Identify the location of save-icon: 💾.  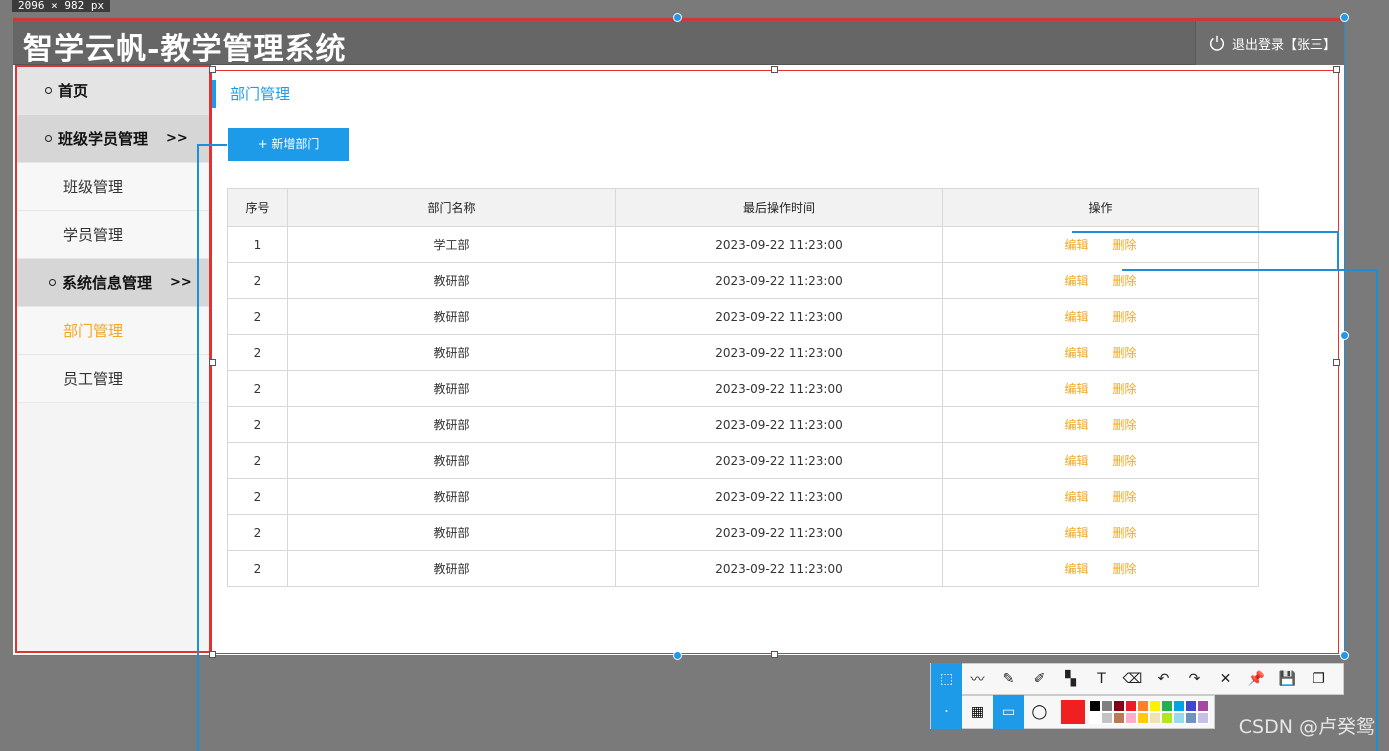
(1287, 679).